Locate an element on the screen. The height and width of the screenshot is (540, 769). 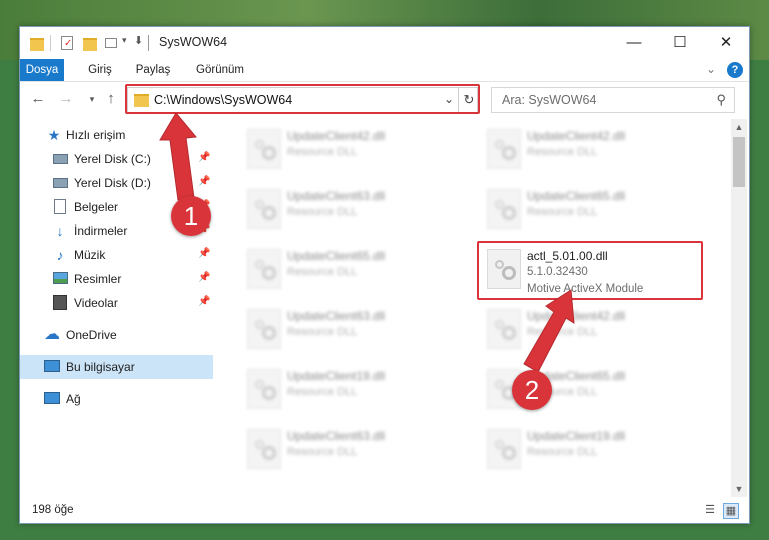
item-count: 198 öğe is located at coordinates (53, 510).